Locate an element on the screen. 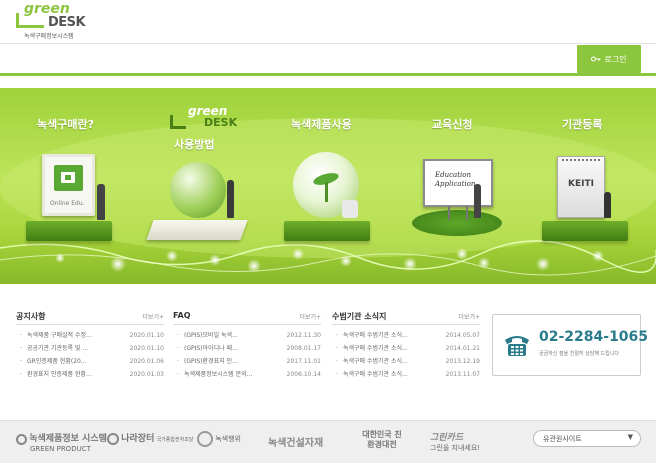 The width and height of the screenshot is (656, 463). usage-logo-desk: DESK is located at coordinates (221, 122).